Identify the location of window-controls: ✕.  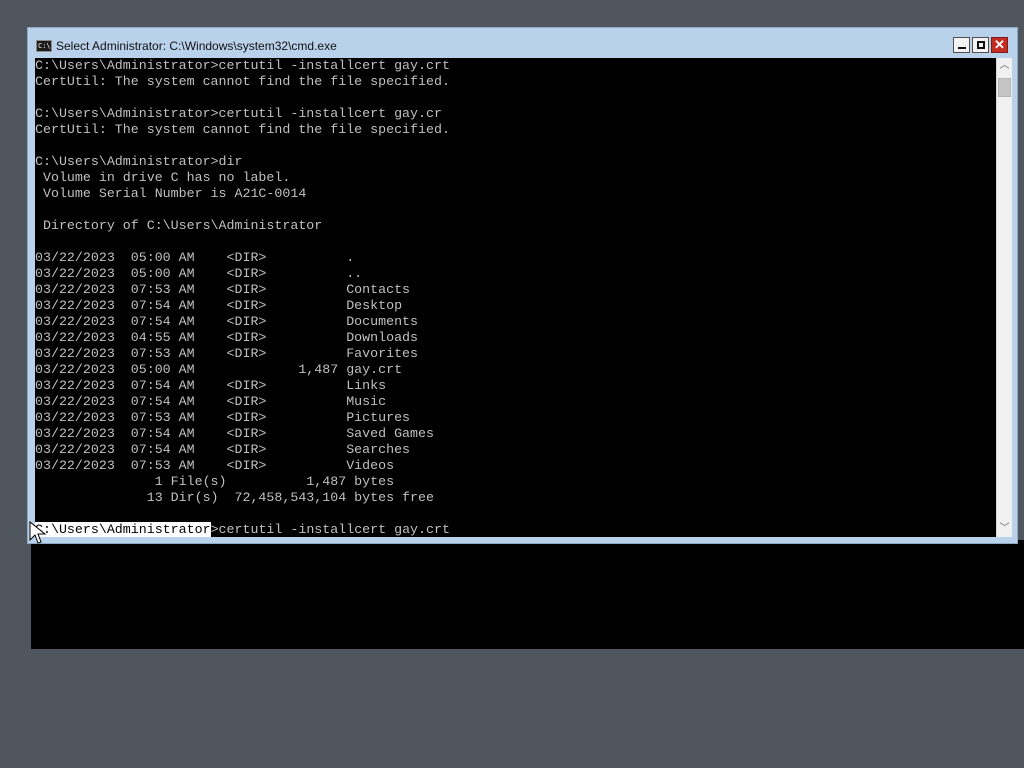
(980, 45).